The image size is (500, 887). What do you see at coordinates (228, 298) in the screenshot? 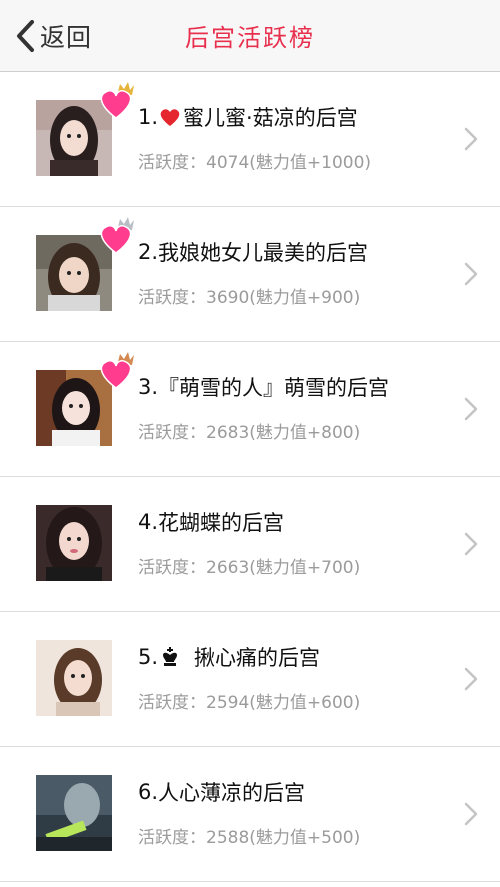
I see `activity-score: 3690` at bounding box center [228, 298].